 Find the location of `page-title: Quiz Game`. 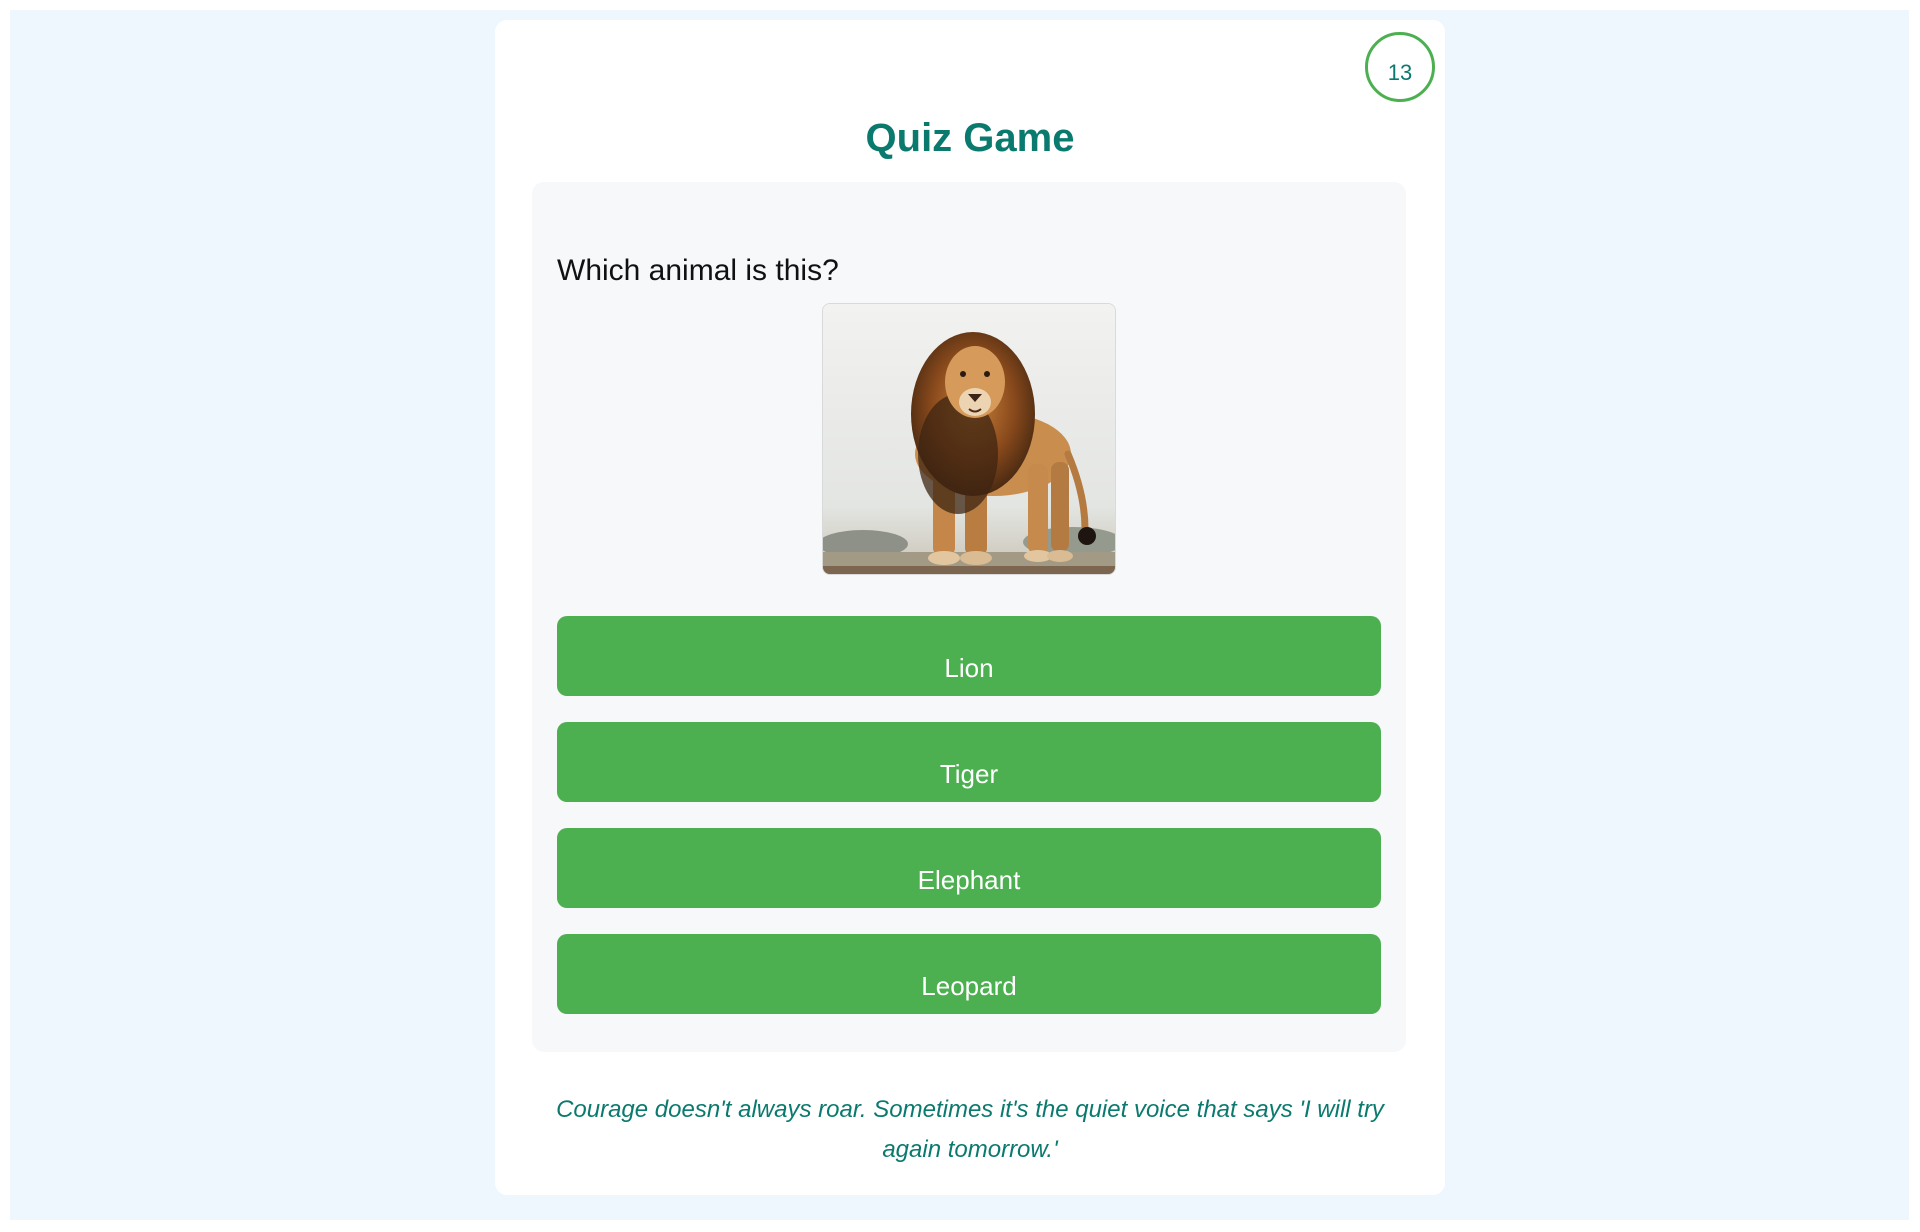

page-title: Quiz Game is located at coordinates (970, 138).